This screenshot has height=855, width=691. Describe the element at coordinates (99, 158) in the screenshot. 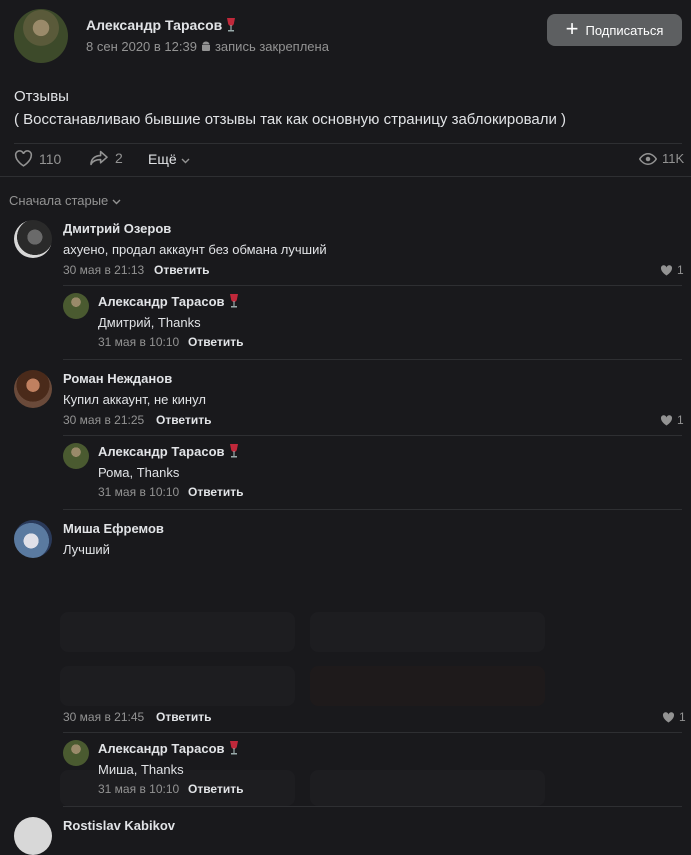

I see `share-icon` at that location.